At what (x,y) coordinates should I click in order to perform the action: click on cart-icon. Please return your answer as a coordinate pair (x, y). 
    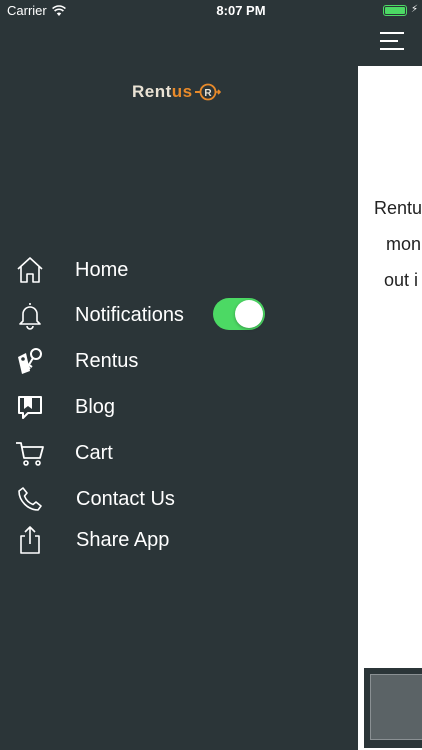
    Looking at the image, I should click on (30, 453).